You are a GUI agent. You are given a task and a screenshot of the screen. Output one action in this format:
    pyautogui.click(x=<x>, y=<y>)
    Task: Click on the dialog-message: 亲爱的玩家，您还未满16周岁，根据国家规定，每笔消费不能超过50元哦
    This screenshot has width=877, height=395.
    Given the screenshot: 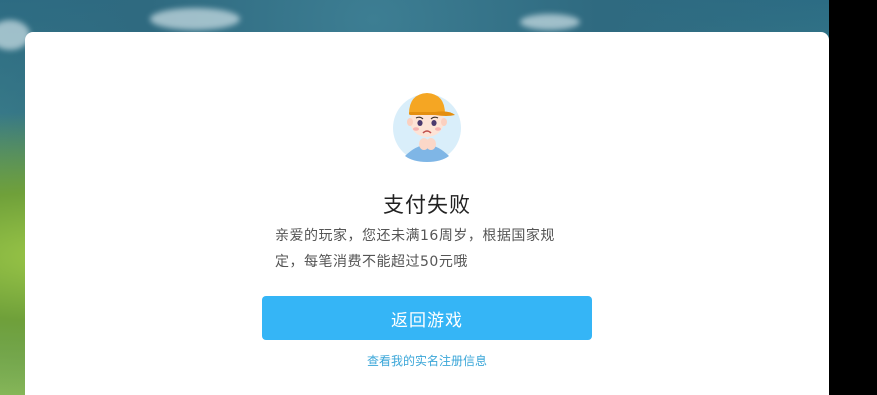 What is the action you would take?
    pyautogui.click(x=415, y=249)
    